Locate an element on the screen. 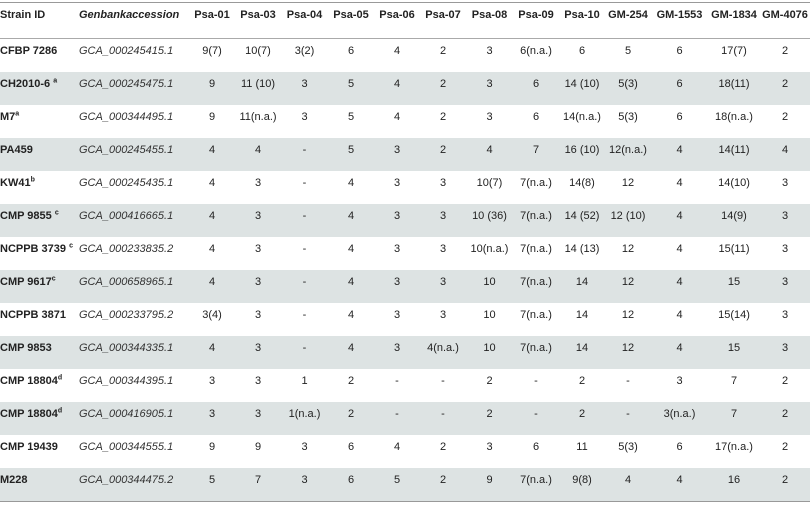 The image size is (810, 507). strain-id-cell: M228 is located at coordinates (37, 485).